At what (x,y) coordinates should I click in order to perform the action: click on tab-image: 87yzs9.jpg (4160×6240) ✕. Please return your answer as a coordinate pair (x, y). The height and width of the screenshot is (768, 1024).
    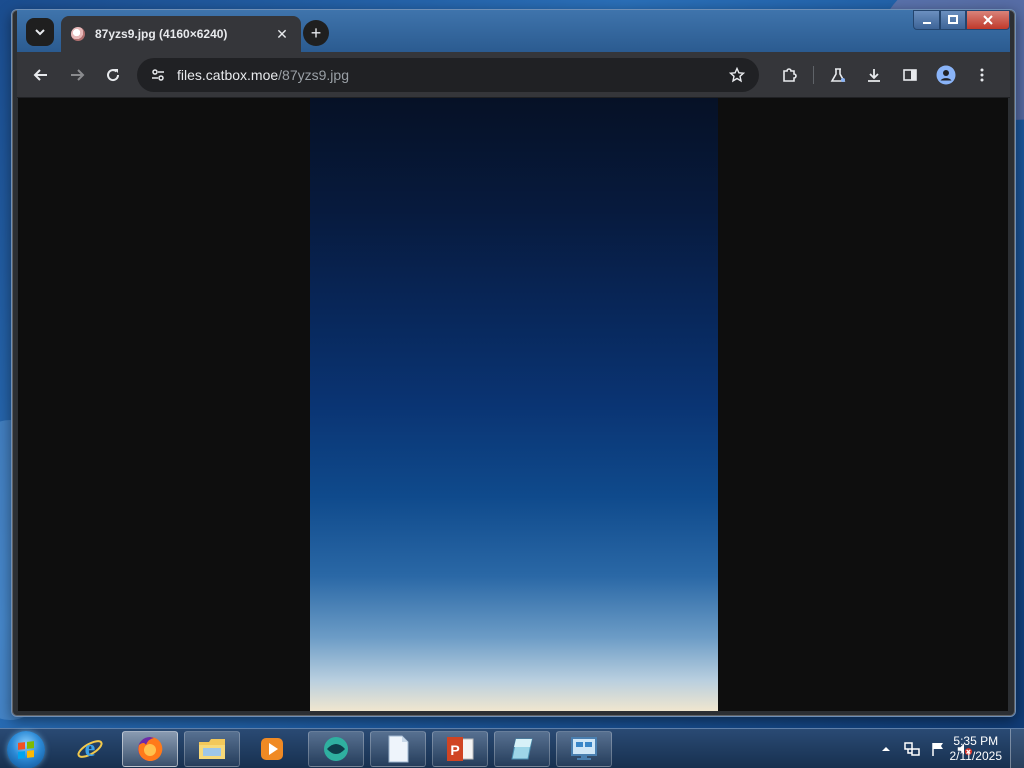
    Looking at the image, I should click on (181, 34).